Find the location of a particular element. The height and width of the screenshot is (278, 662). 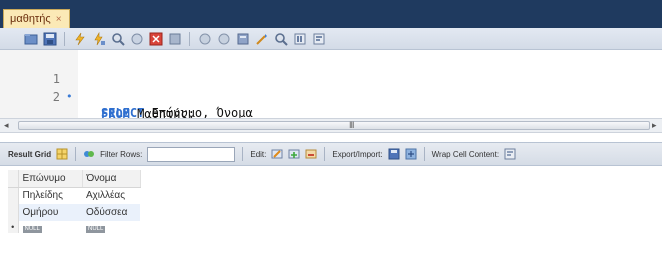

sql-editor-toolbar is located at coordinates (331, 39).